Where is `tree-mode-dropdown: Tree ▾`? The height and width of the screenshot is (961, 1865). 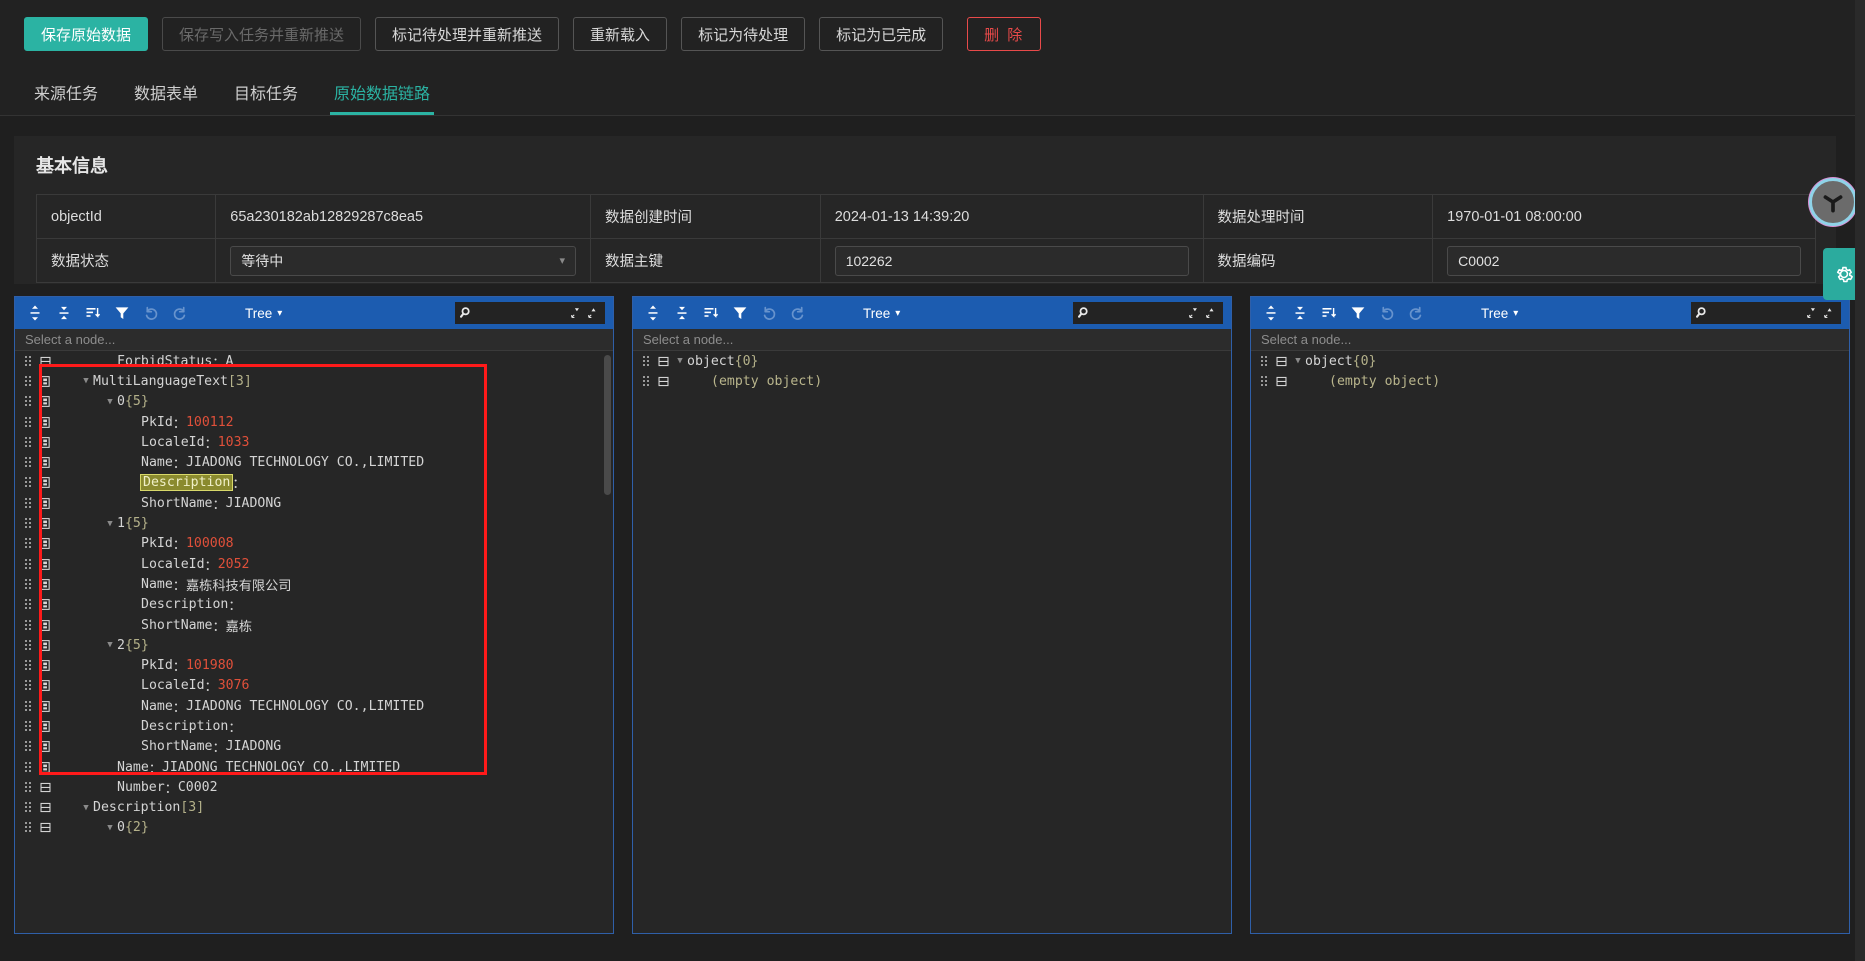
tree-mode-dropdown: Tree ▾ is located at coordinates (263, 313).